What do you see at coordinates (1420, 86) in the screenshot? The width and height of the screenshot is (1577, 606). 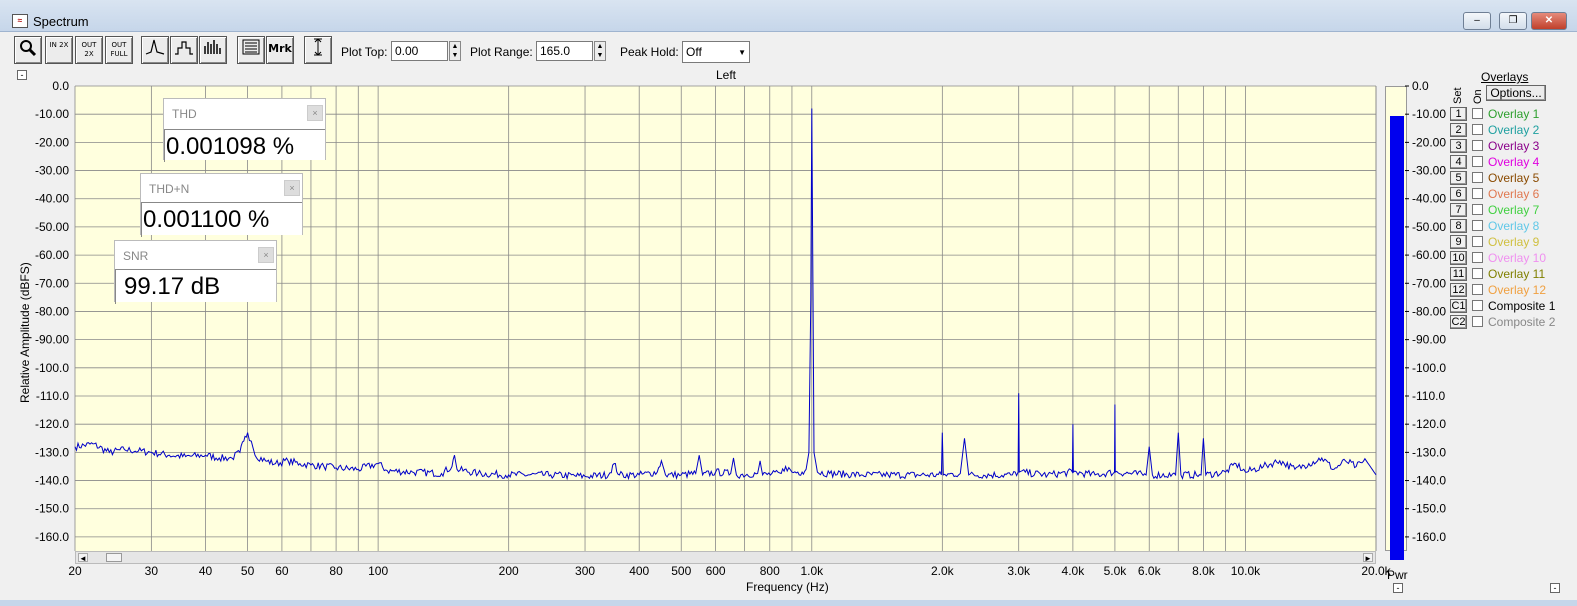 I see `power-meter-tick-label: 0.0` at bounding box center [1420, 86].